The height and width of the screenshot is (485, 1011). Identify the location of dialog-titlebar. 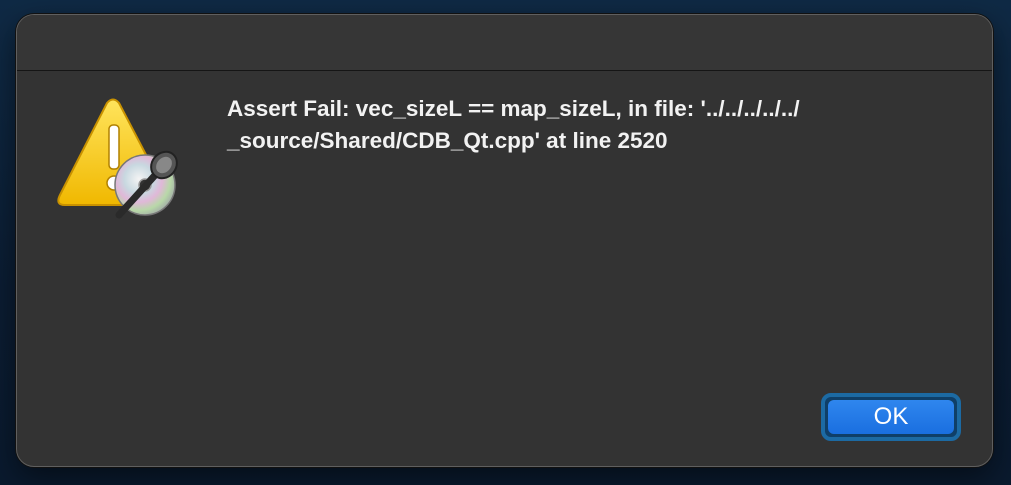
(504, 43).